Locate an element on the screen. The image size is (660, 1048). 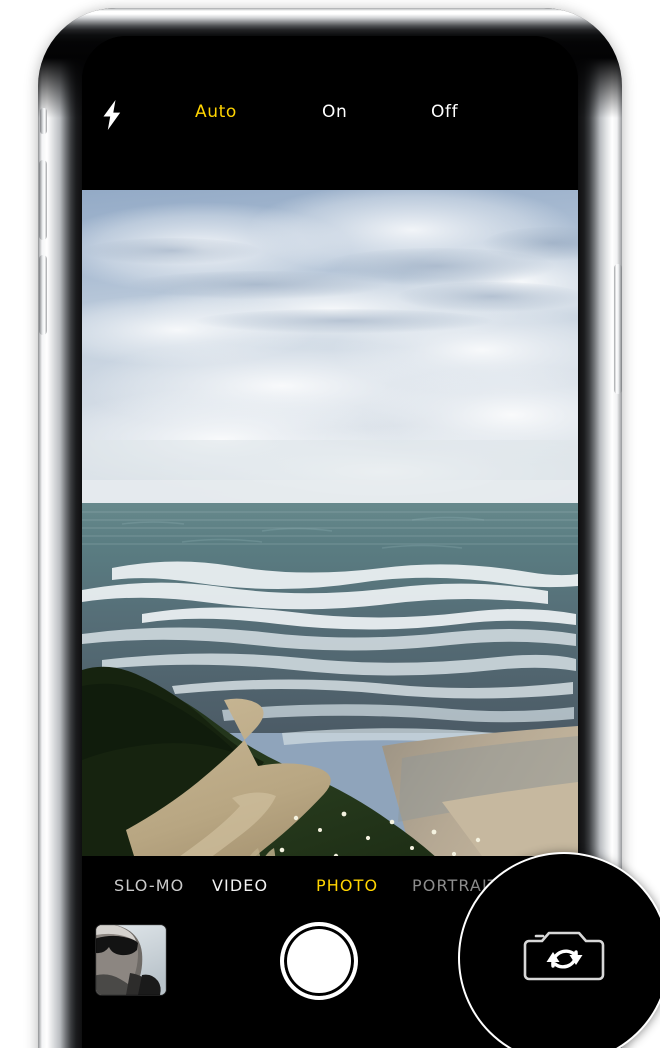
camera-rotate-icon is located at coordinates (564, 958).